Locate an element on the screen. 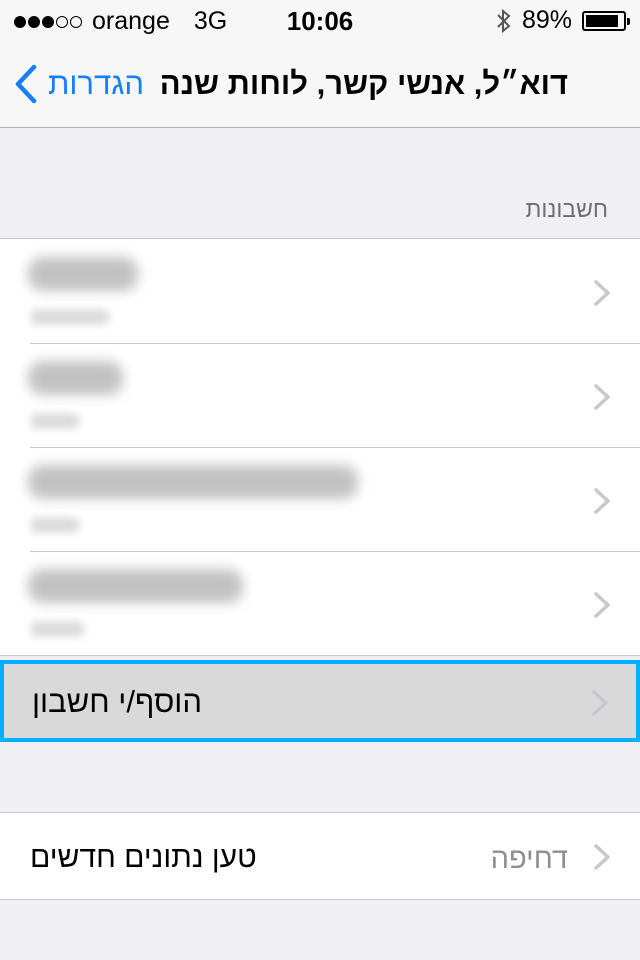 The image size is (640, 960). fetch-new-data-label: טען נתונים חדשים is located at coordinates (143, 857).